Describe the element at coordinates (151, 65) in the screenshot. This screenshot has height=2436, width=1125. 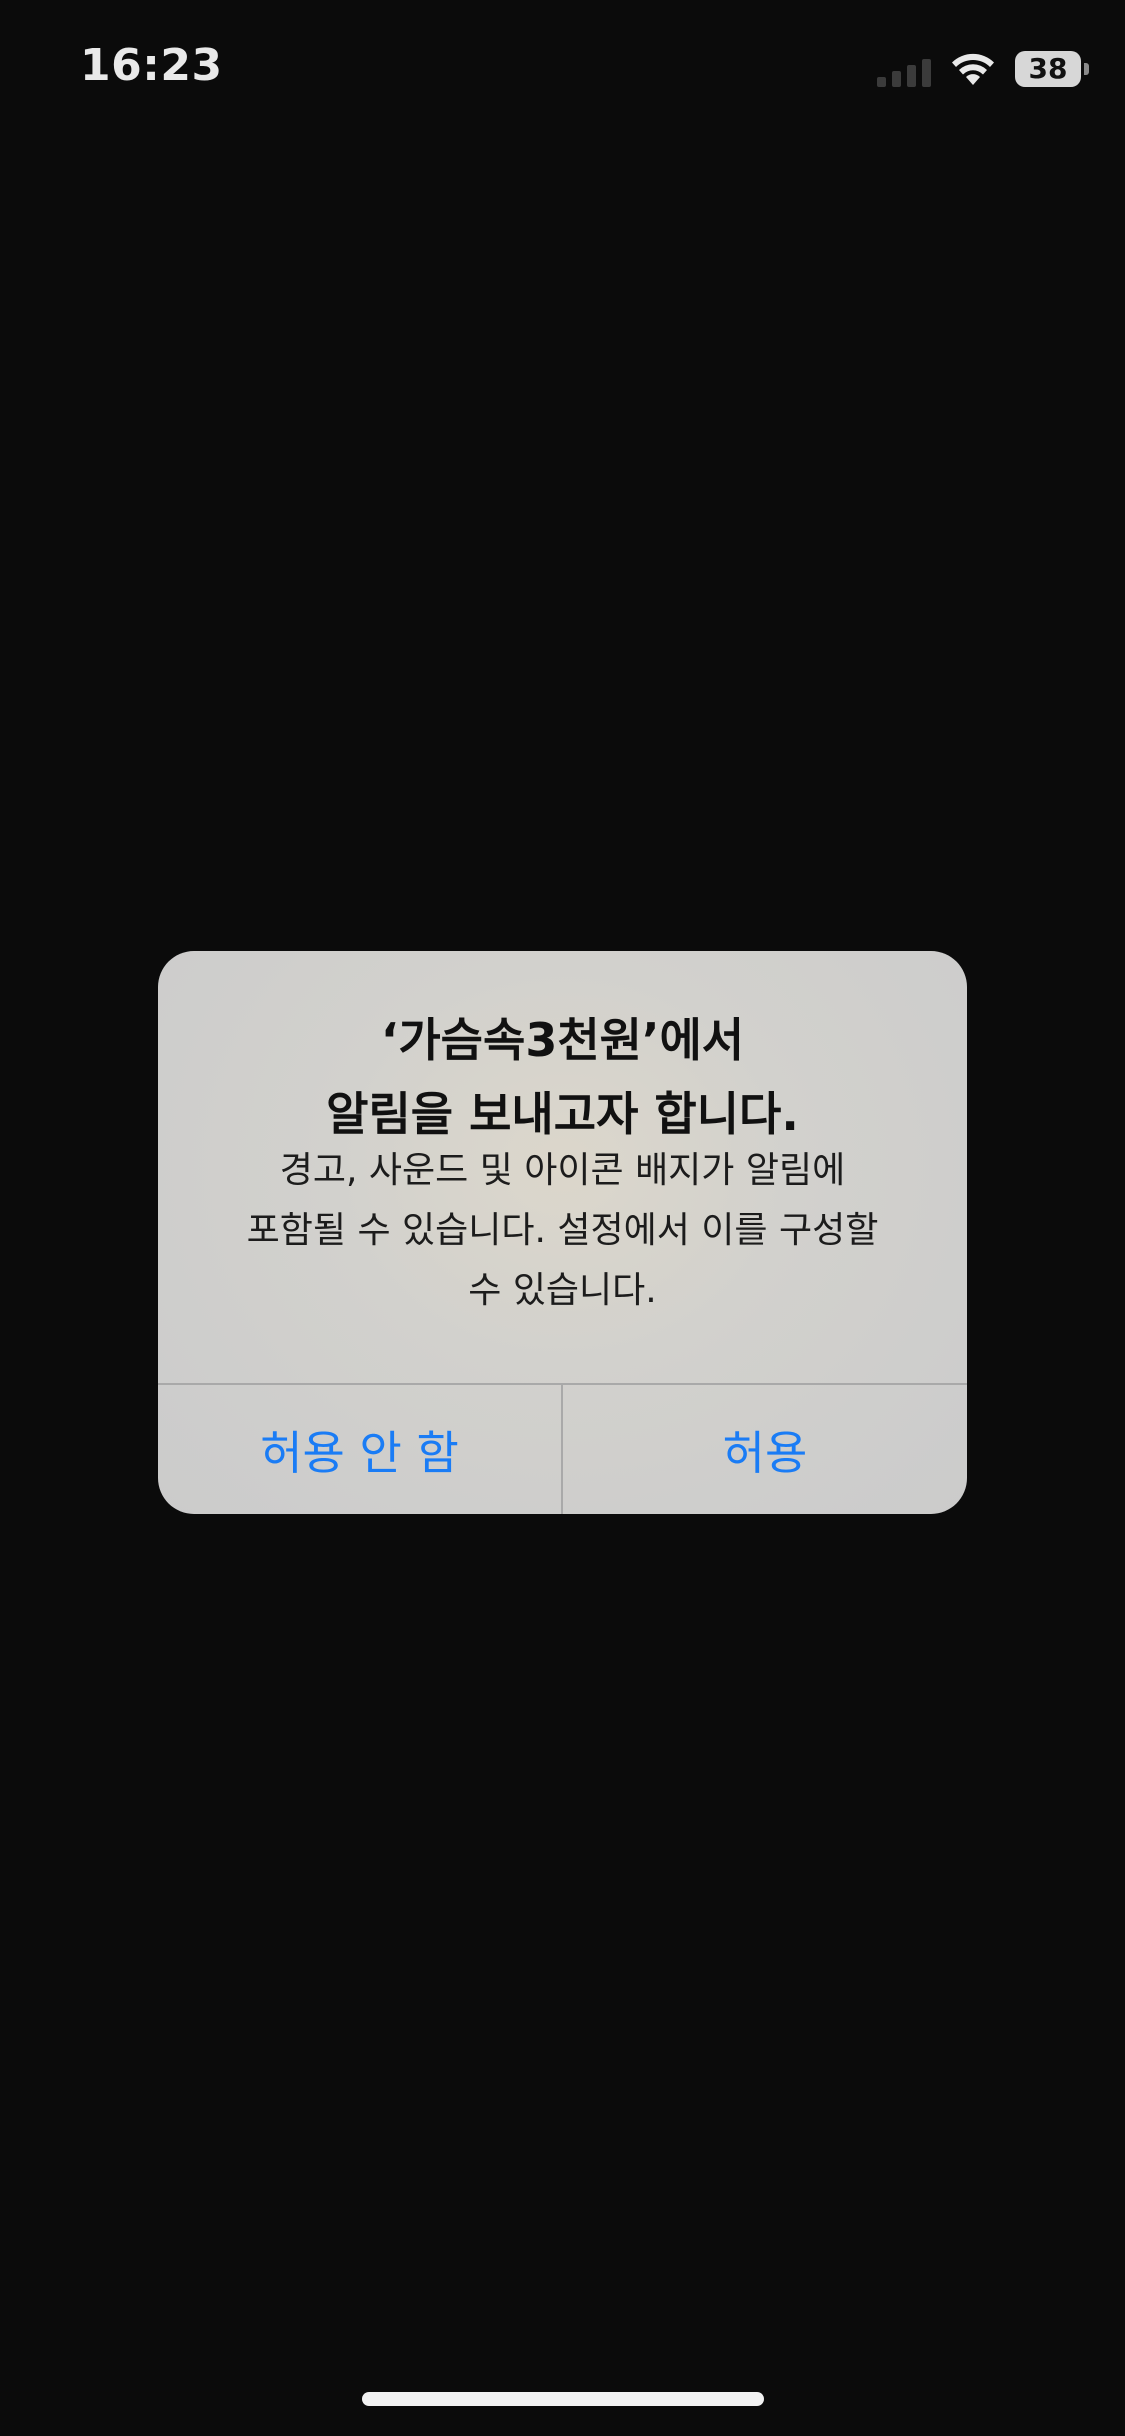
I see `status-time: 16:23` at that location.